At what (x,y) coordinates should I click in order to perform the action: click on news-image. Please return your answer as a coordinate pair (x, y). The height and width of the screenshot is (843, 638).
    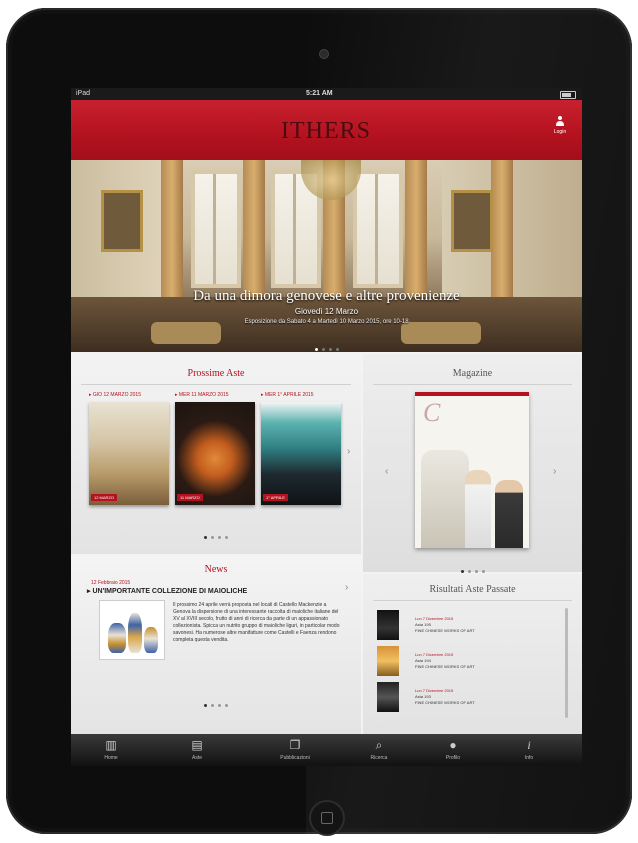
    Looking at the image, I should click on (132, 630).